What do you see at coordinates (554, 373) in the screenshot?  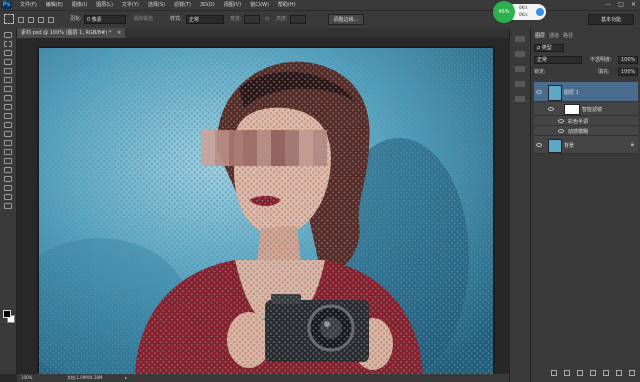 I see `link-layers-icon` at bounding box center [554, 373].